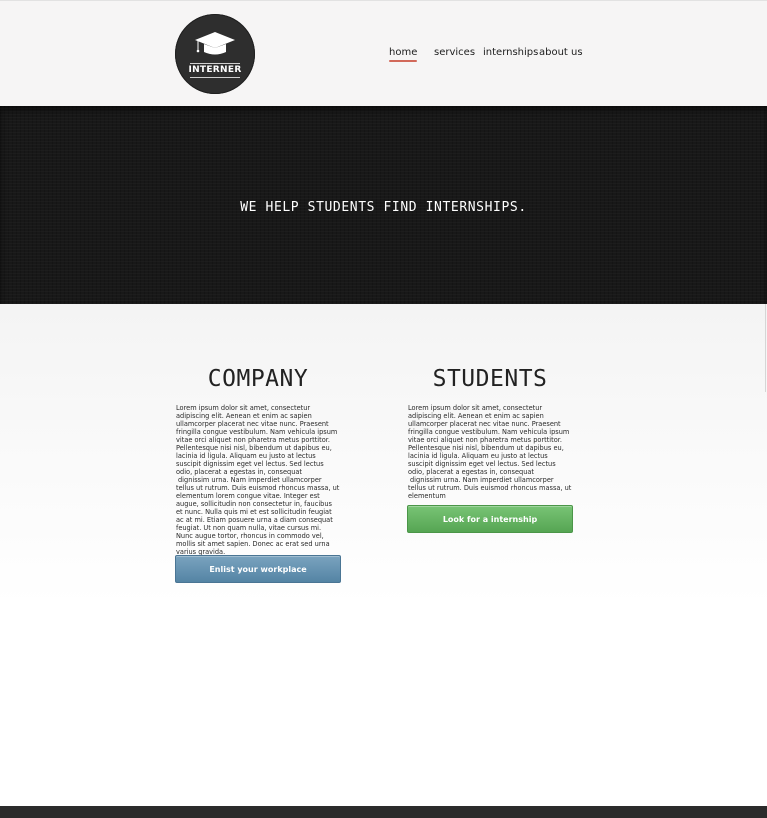  Describe the element at coordinates (561, 52) in the screenshot. I see `nav-about-us: about us` at that location.